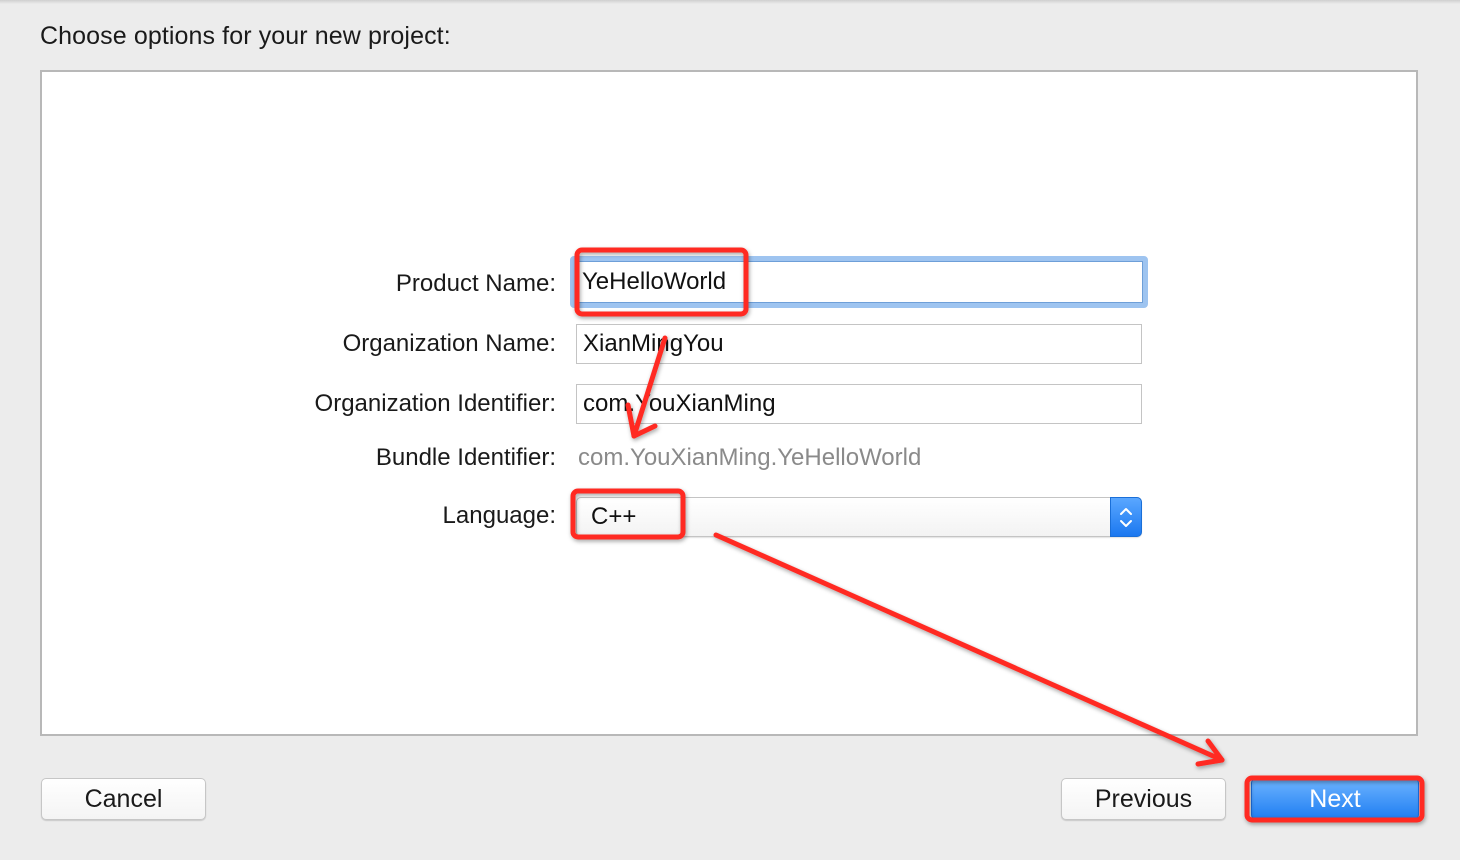 This screenshot has height=860, width=1460. I want to click on organization-identifier-field: com.YouXianMing, so click(859, 404).